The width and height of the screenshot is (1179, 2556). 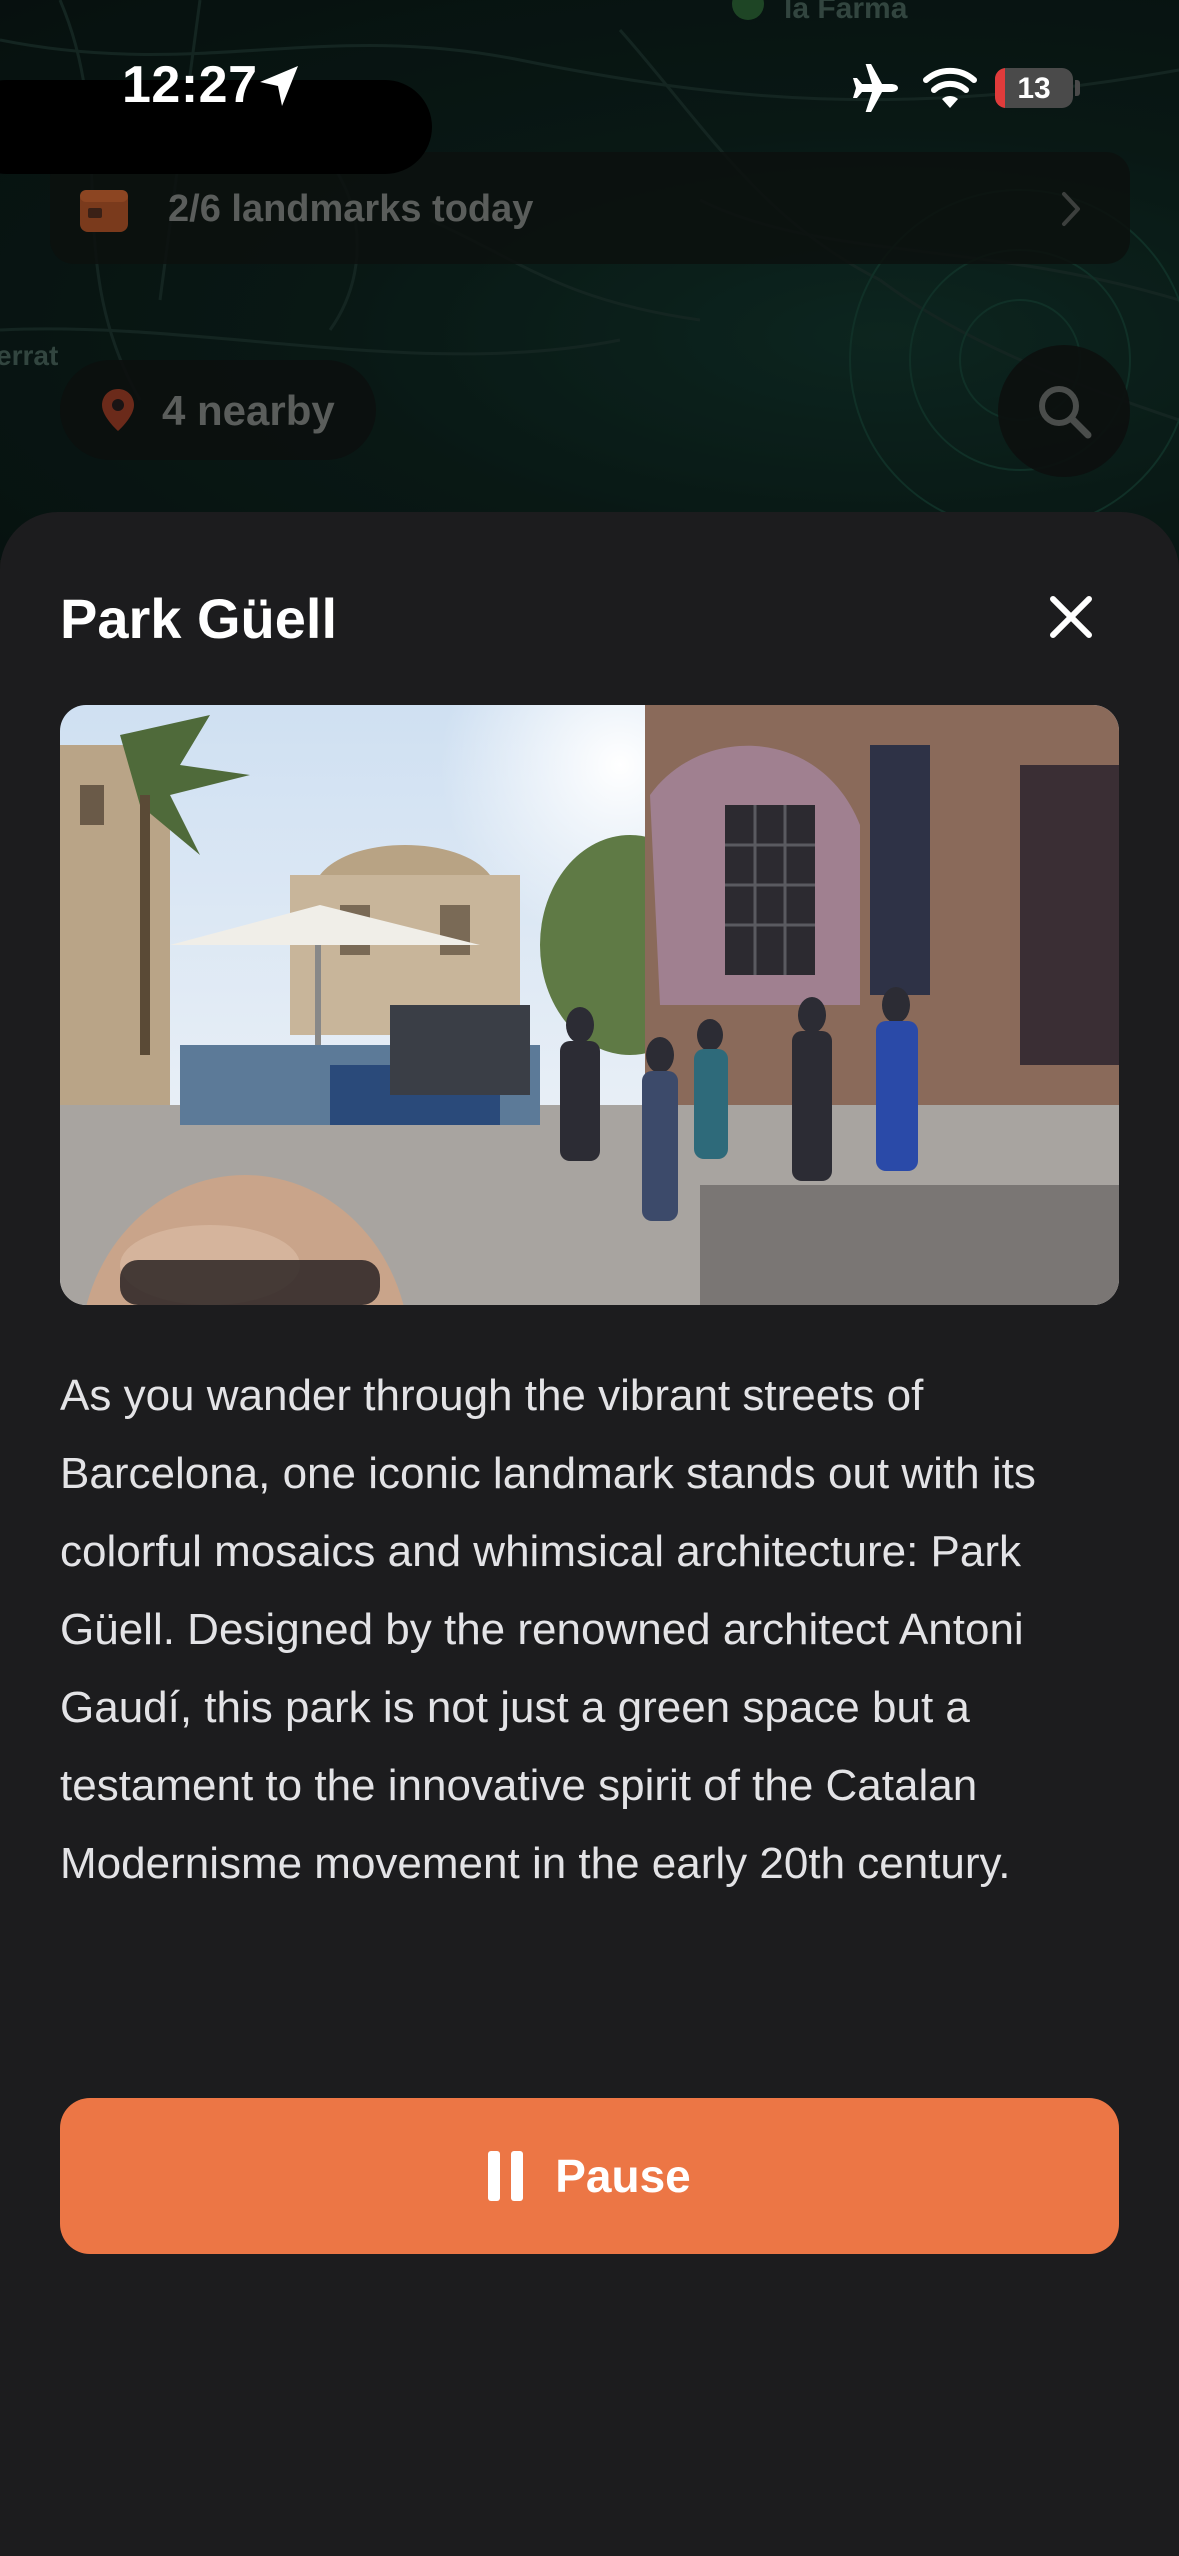 I want to click on landmark-title: Park Güell, so click(x=199, y=618).